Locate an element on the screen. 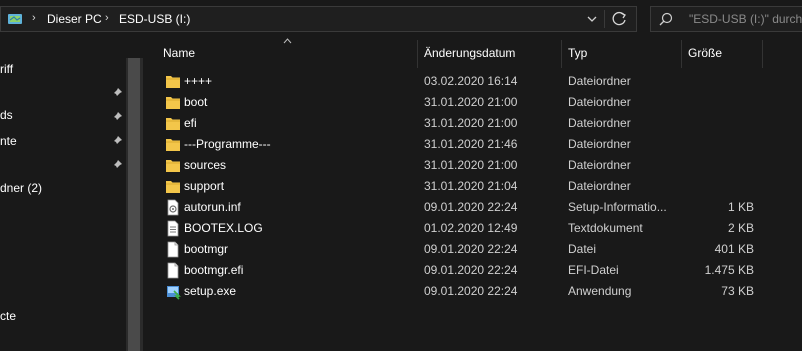  file-name: efi is located at coordinates (190, 123).